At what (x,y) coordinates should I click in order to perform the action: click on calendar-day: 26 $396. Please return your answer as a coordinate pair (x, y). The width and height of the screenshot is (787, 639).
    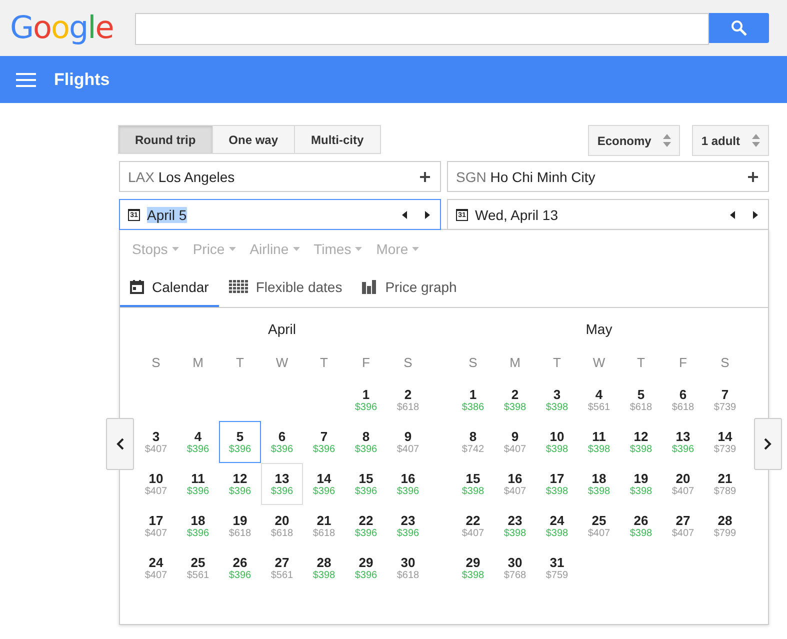
    Looking at the image, I should click on (240, 568).